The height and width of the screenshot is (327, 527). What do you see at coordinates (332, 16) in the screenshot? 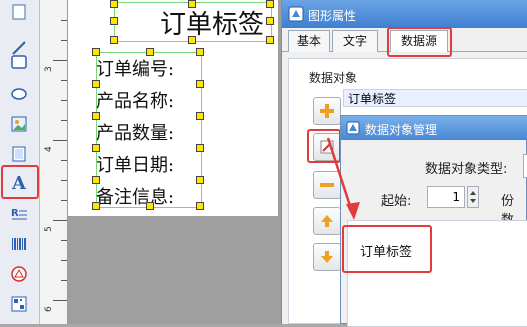
I see `dialog-title: 图形属性` at bounding box center [332, 16].